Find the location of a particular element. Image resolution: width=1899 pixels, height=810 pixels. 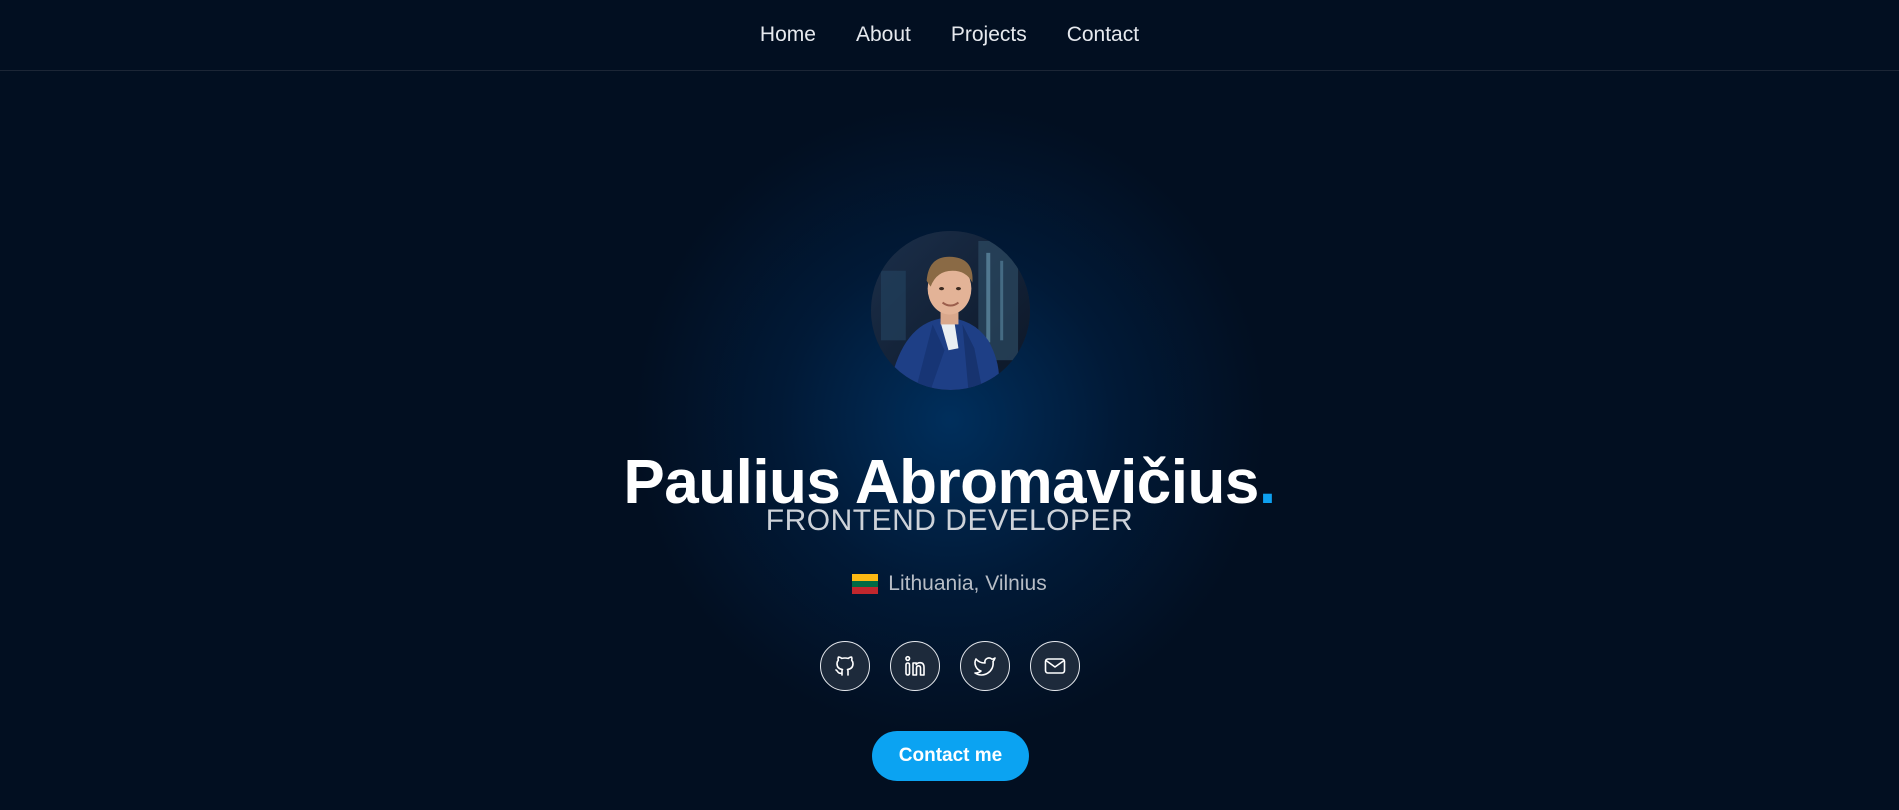

contact-me-button: Contact me is located at coordinates (950, 756).